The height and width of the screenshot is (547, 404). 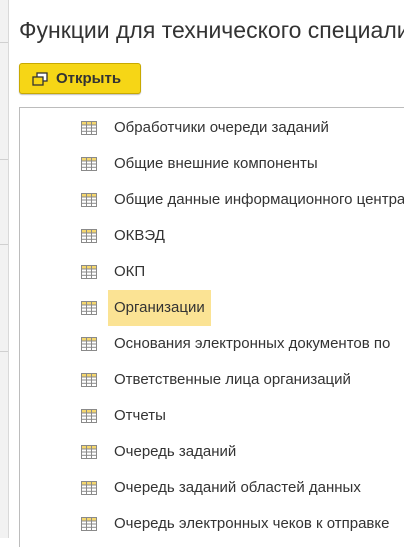 What do you see at coordinates (212, 272) in the screenshot?
I see `list-item: ОКП` at bounding box center [212, 272].